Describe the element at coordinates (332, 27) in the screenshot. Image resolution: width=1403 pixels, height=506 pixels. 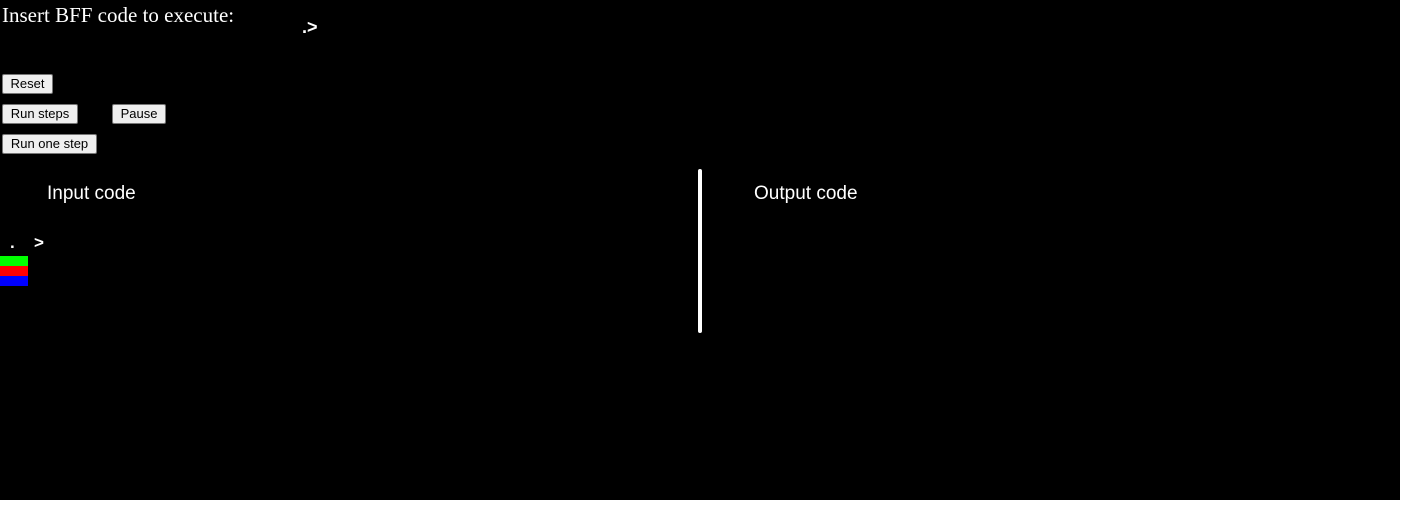
I see `code-input: .>` at that location.